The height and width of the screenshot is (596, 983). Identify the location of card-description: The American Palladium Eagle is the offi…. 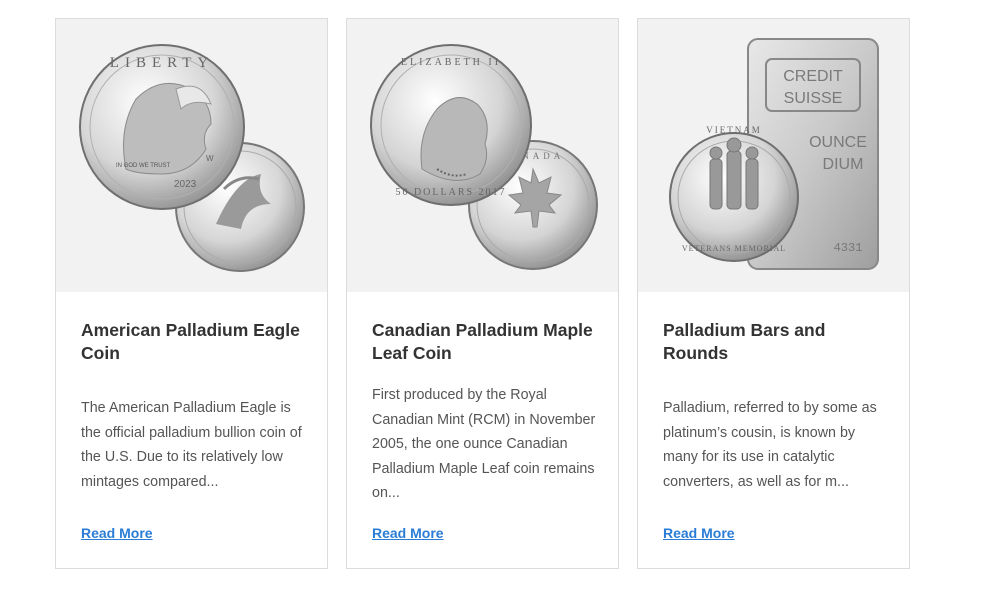
(191, 445).